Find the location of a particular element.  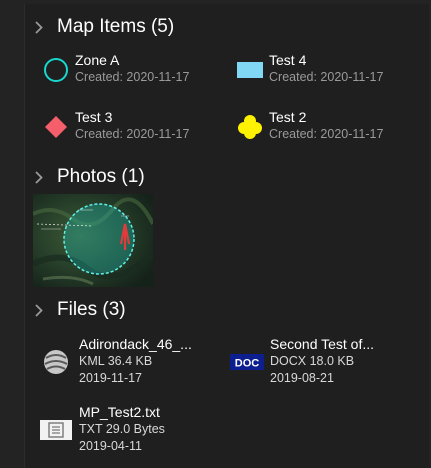

photos-section-header: Photos (1) is located at coordinates (89, 177).